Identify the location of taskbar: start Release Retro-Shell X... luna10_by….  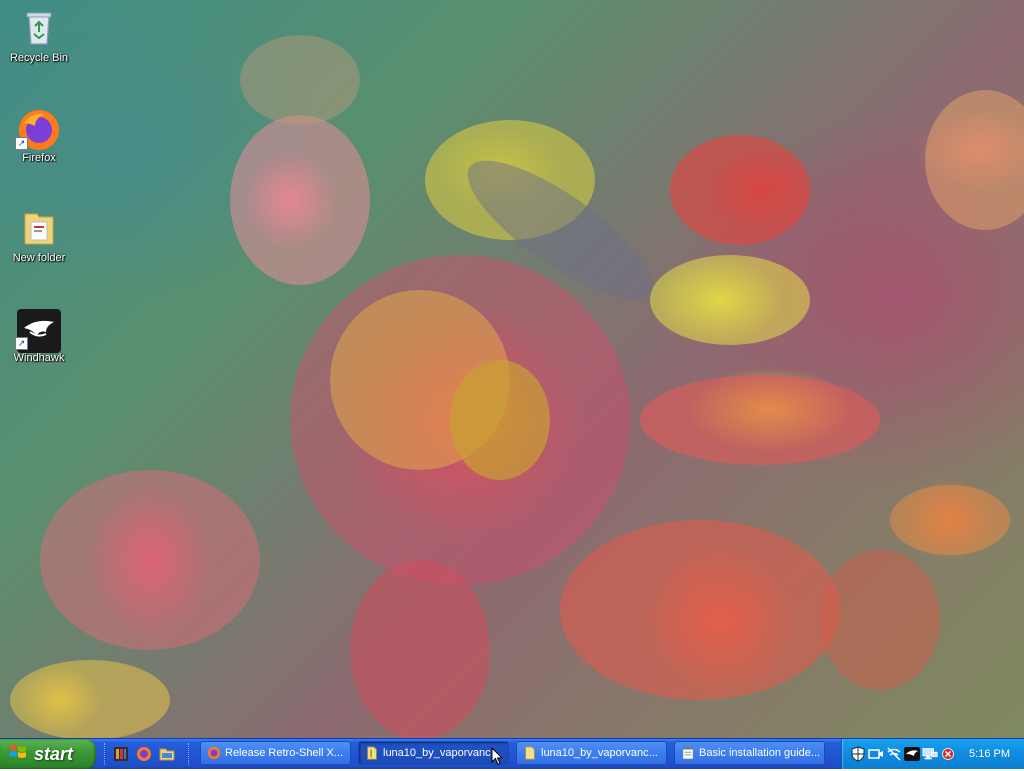
(512, 753).